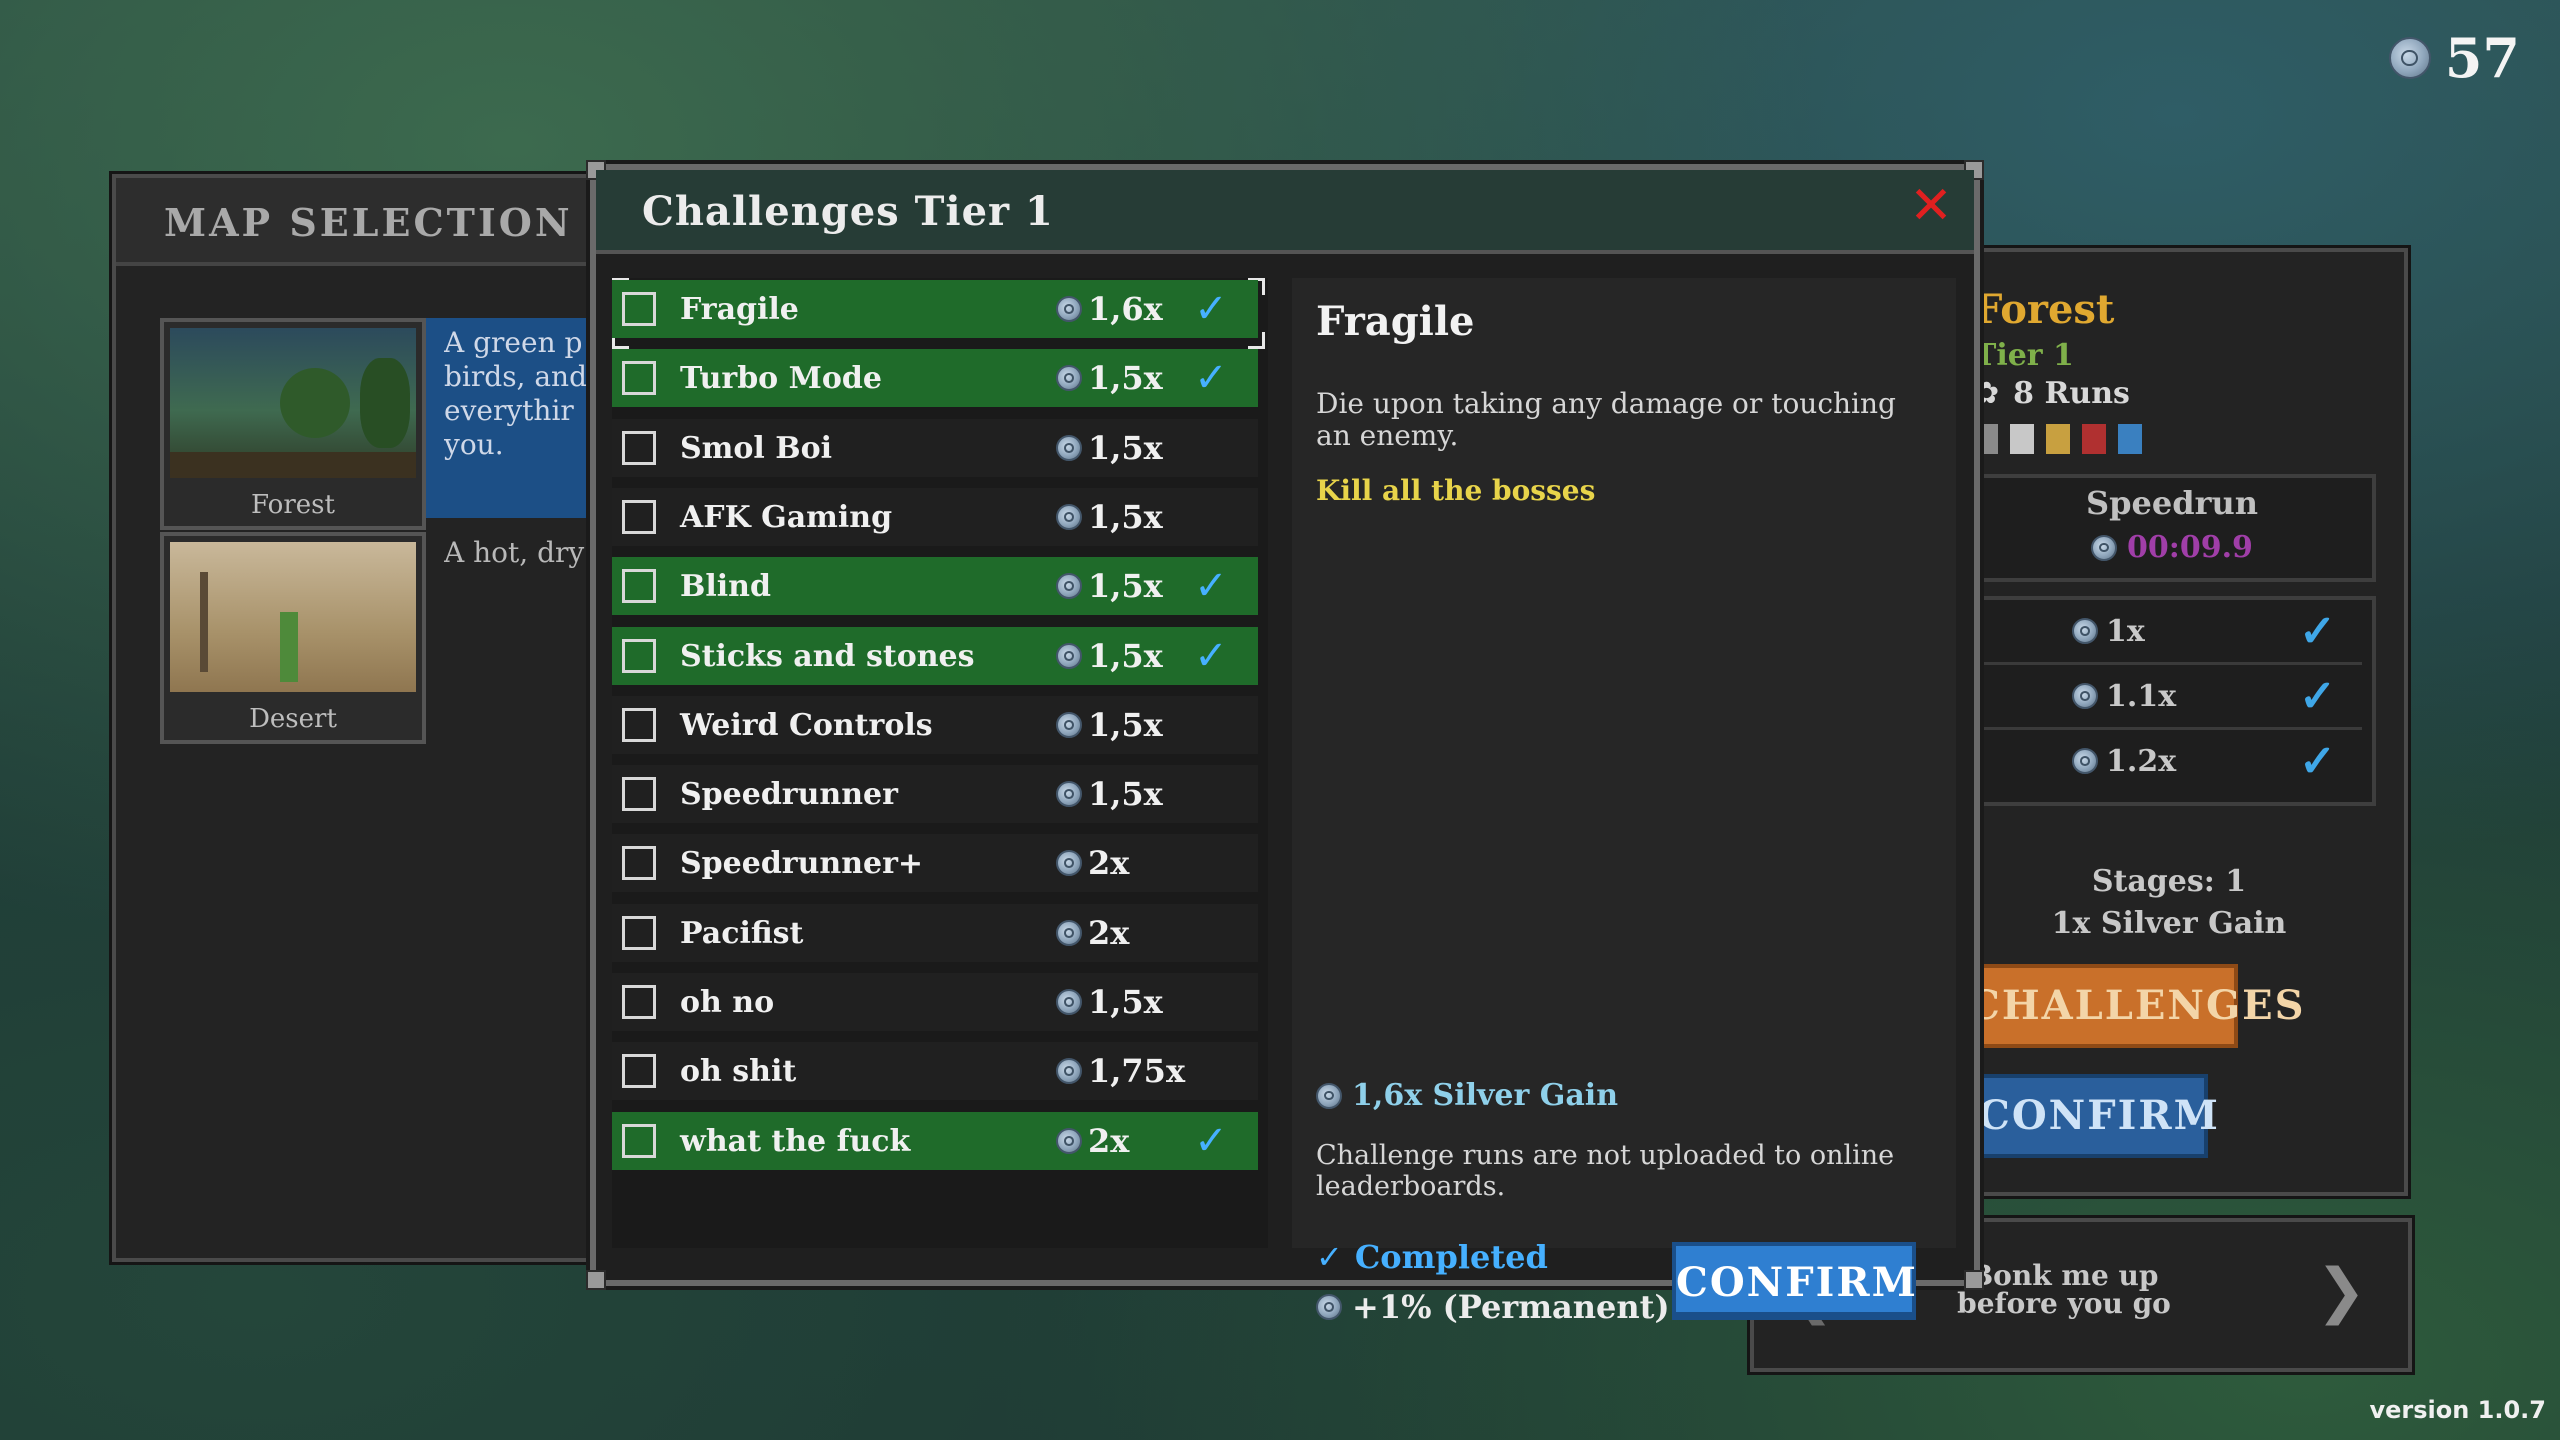 The width and height of the screenshot is (2560, 1440). Describe the element at coordinates (516, 393) in the screenshot. I see `map-description-forest: A green p birds, and everythir you.` at that location.